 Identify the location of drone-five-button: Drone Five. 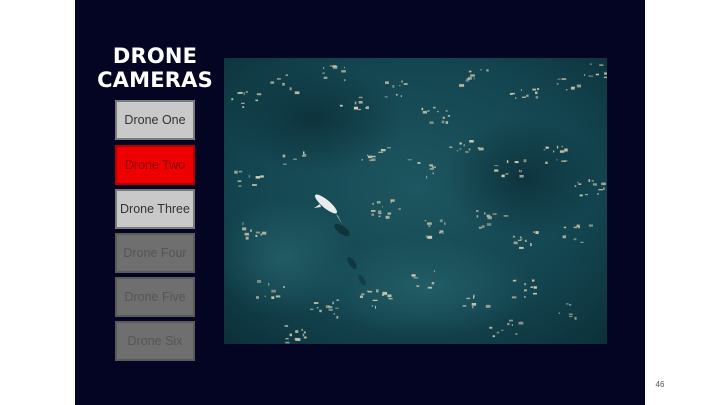
(155, 297).